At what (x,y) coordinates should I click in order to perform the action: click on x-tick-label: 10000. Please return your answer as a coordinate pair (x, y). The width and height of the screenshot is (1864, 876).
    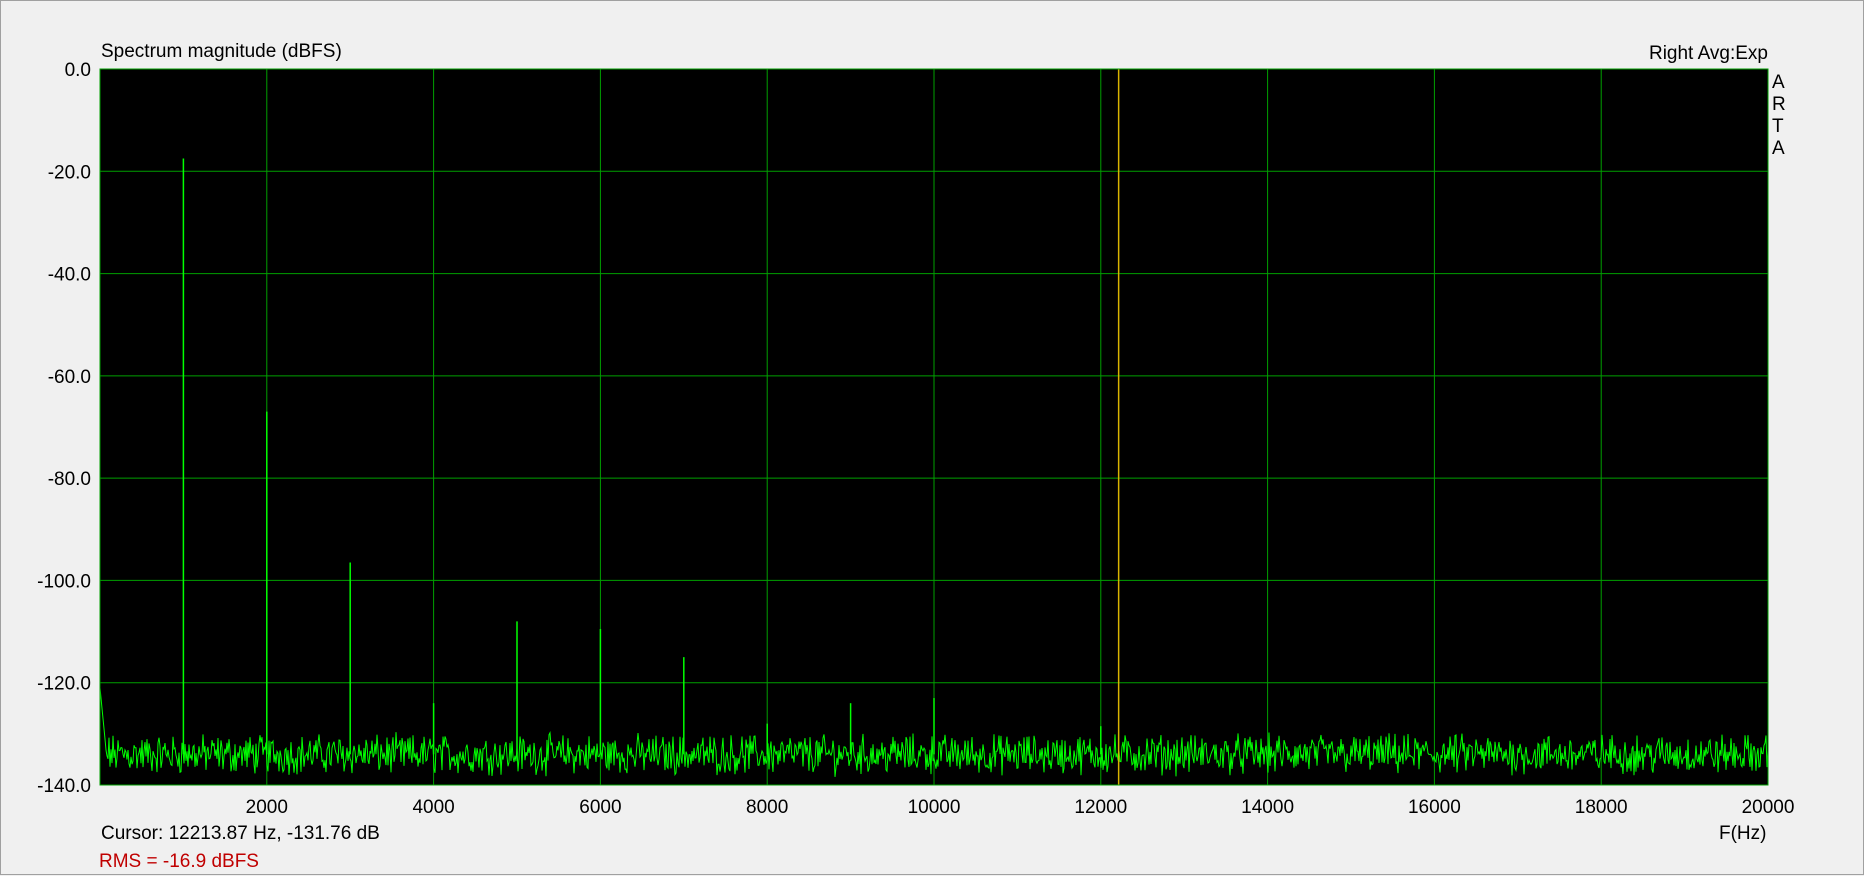
    Looking at the image, I should click on (934, 807).